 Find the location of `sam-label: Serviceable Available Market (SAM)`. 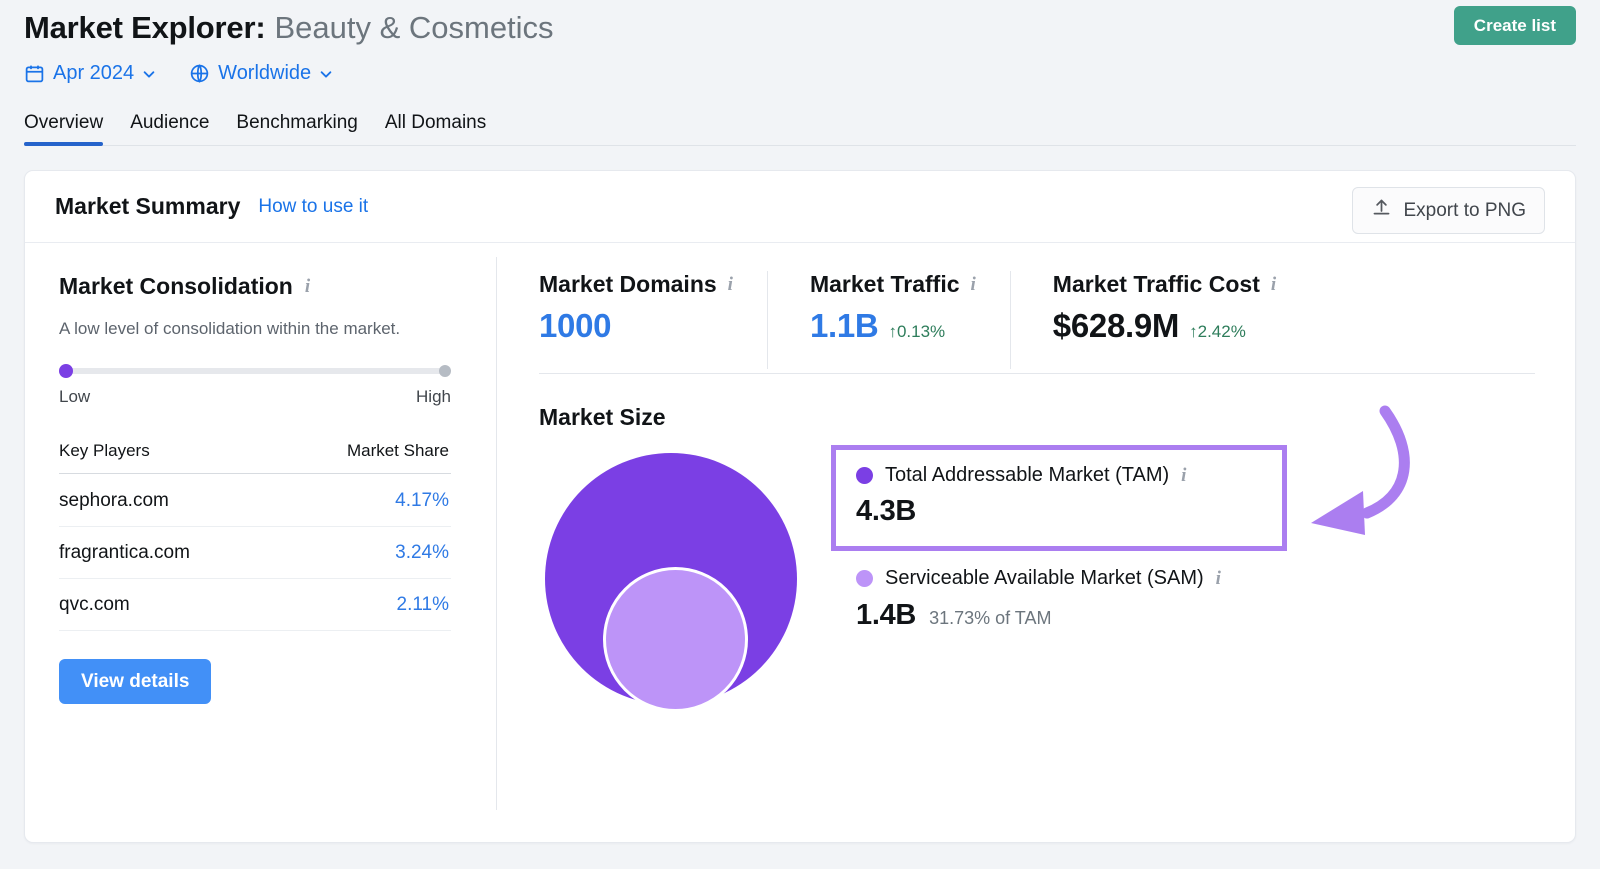

sam-label: Serviceable Available Market (SAM) is located at coordinates (1044, 578).